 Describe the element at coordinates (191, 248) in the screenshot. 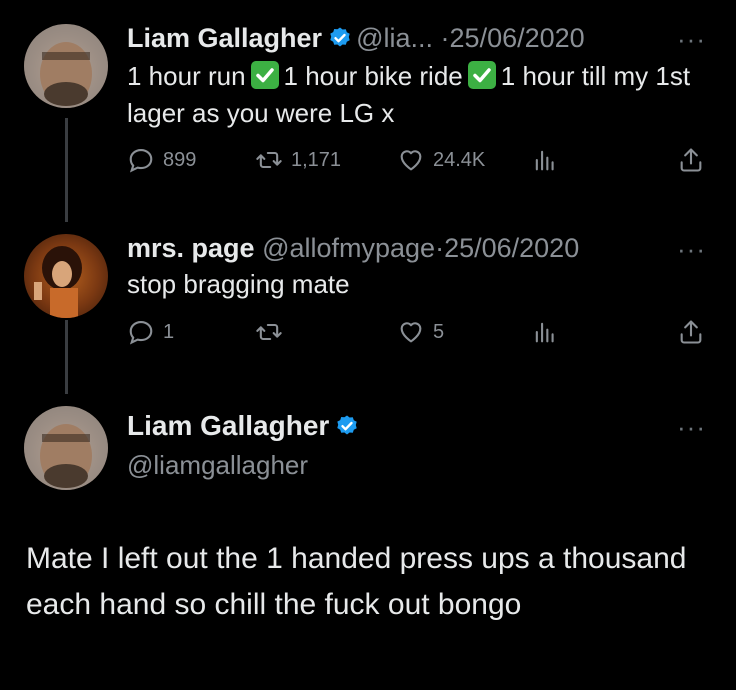

I see `display-name: mrs. page` at that location.